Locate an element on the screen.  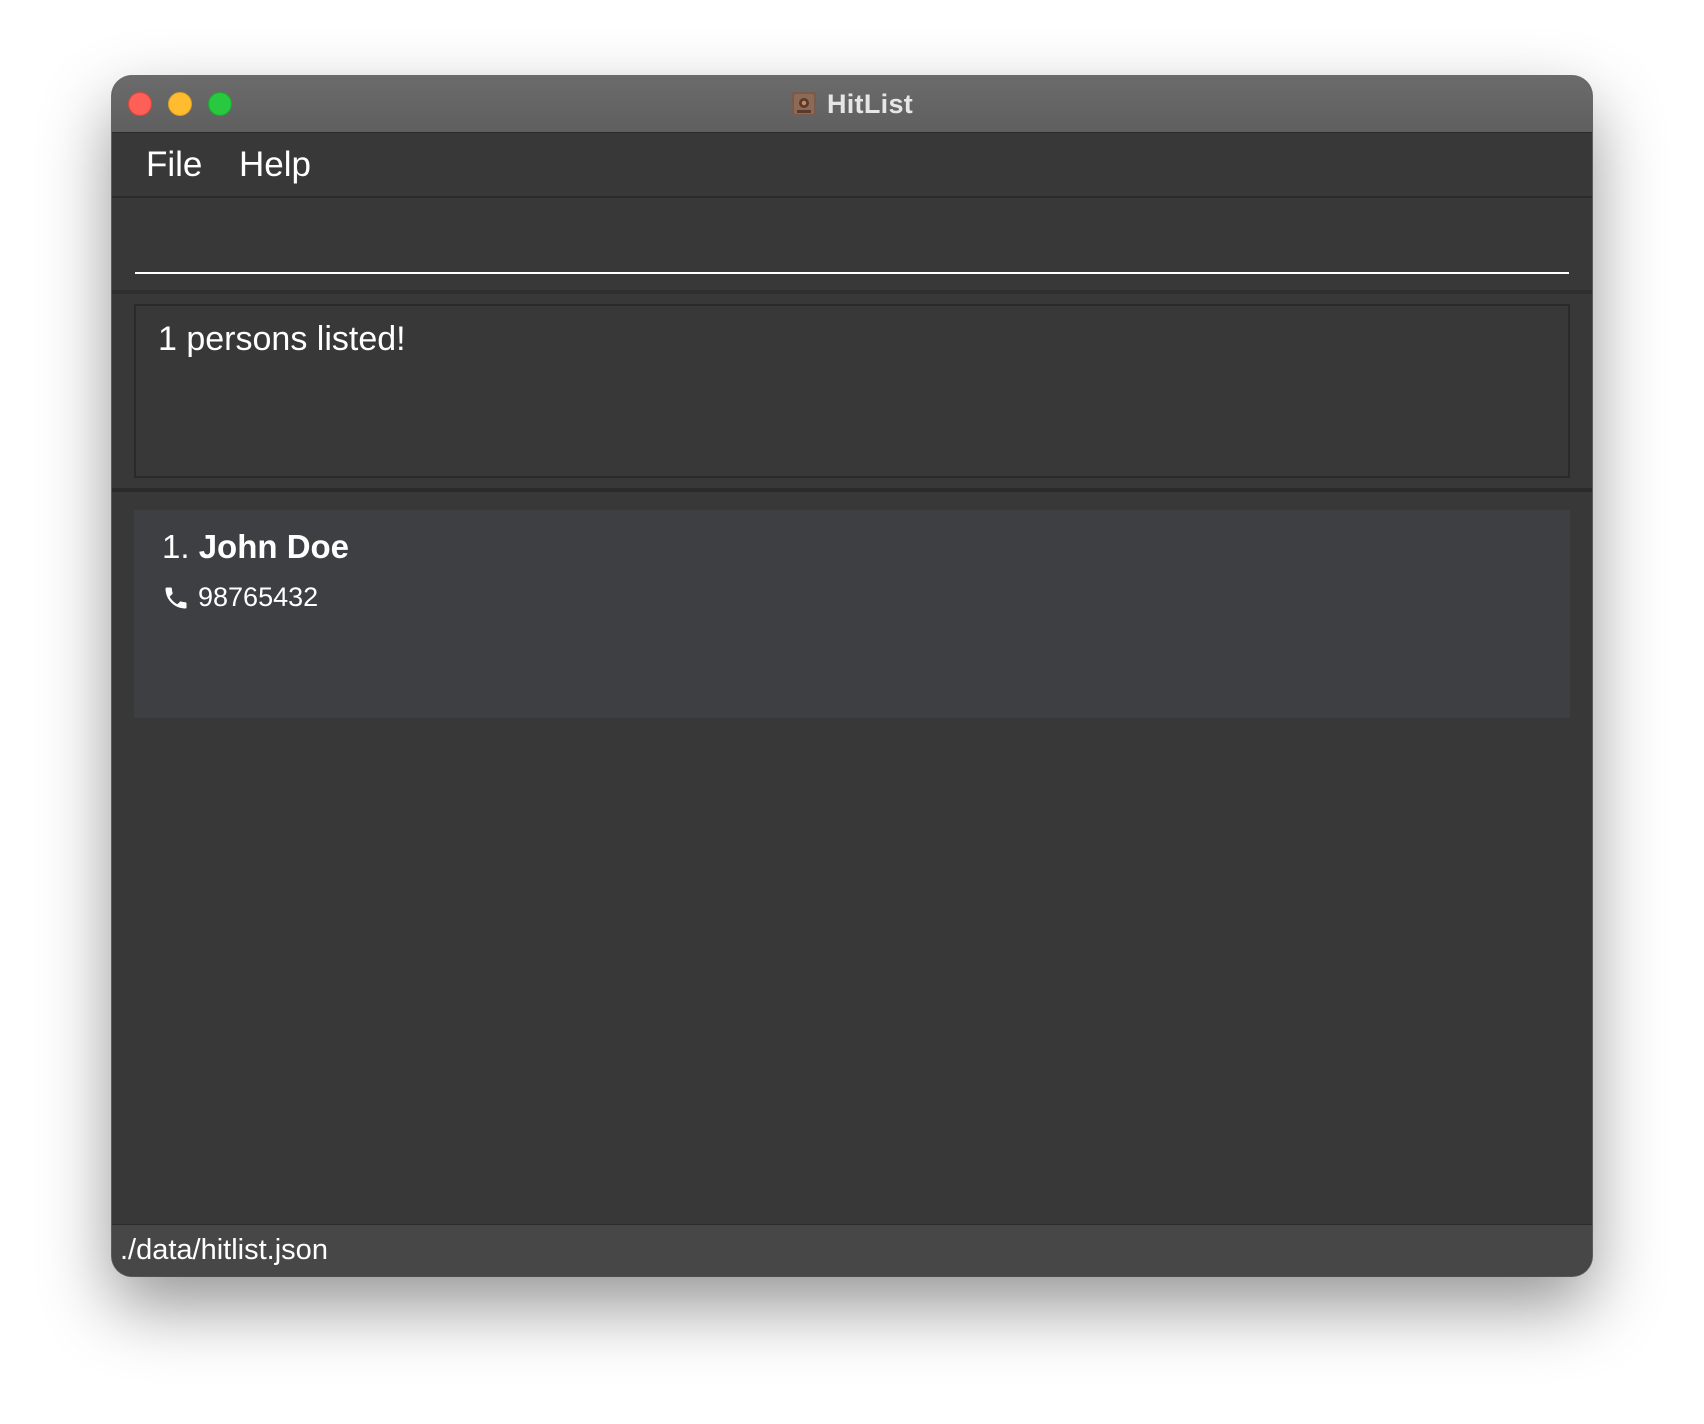
person-name: John Doe is located at coordinates (274, 546).